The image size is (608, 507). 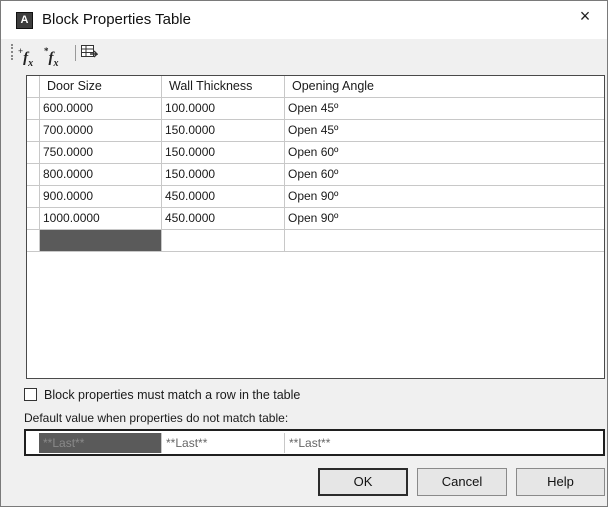 I want to click on cancel-button: Cancel, so click(x=462, y=482).